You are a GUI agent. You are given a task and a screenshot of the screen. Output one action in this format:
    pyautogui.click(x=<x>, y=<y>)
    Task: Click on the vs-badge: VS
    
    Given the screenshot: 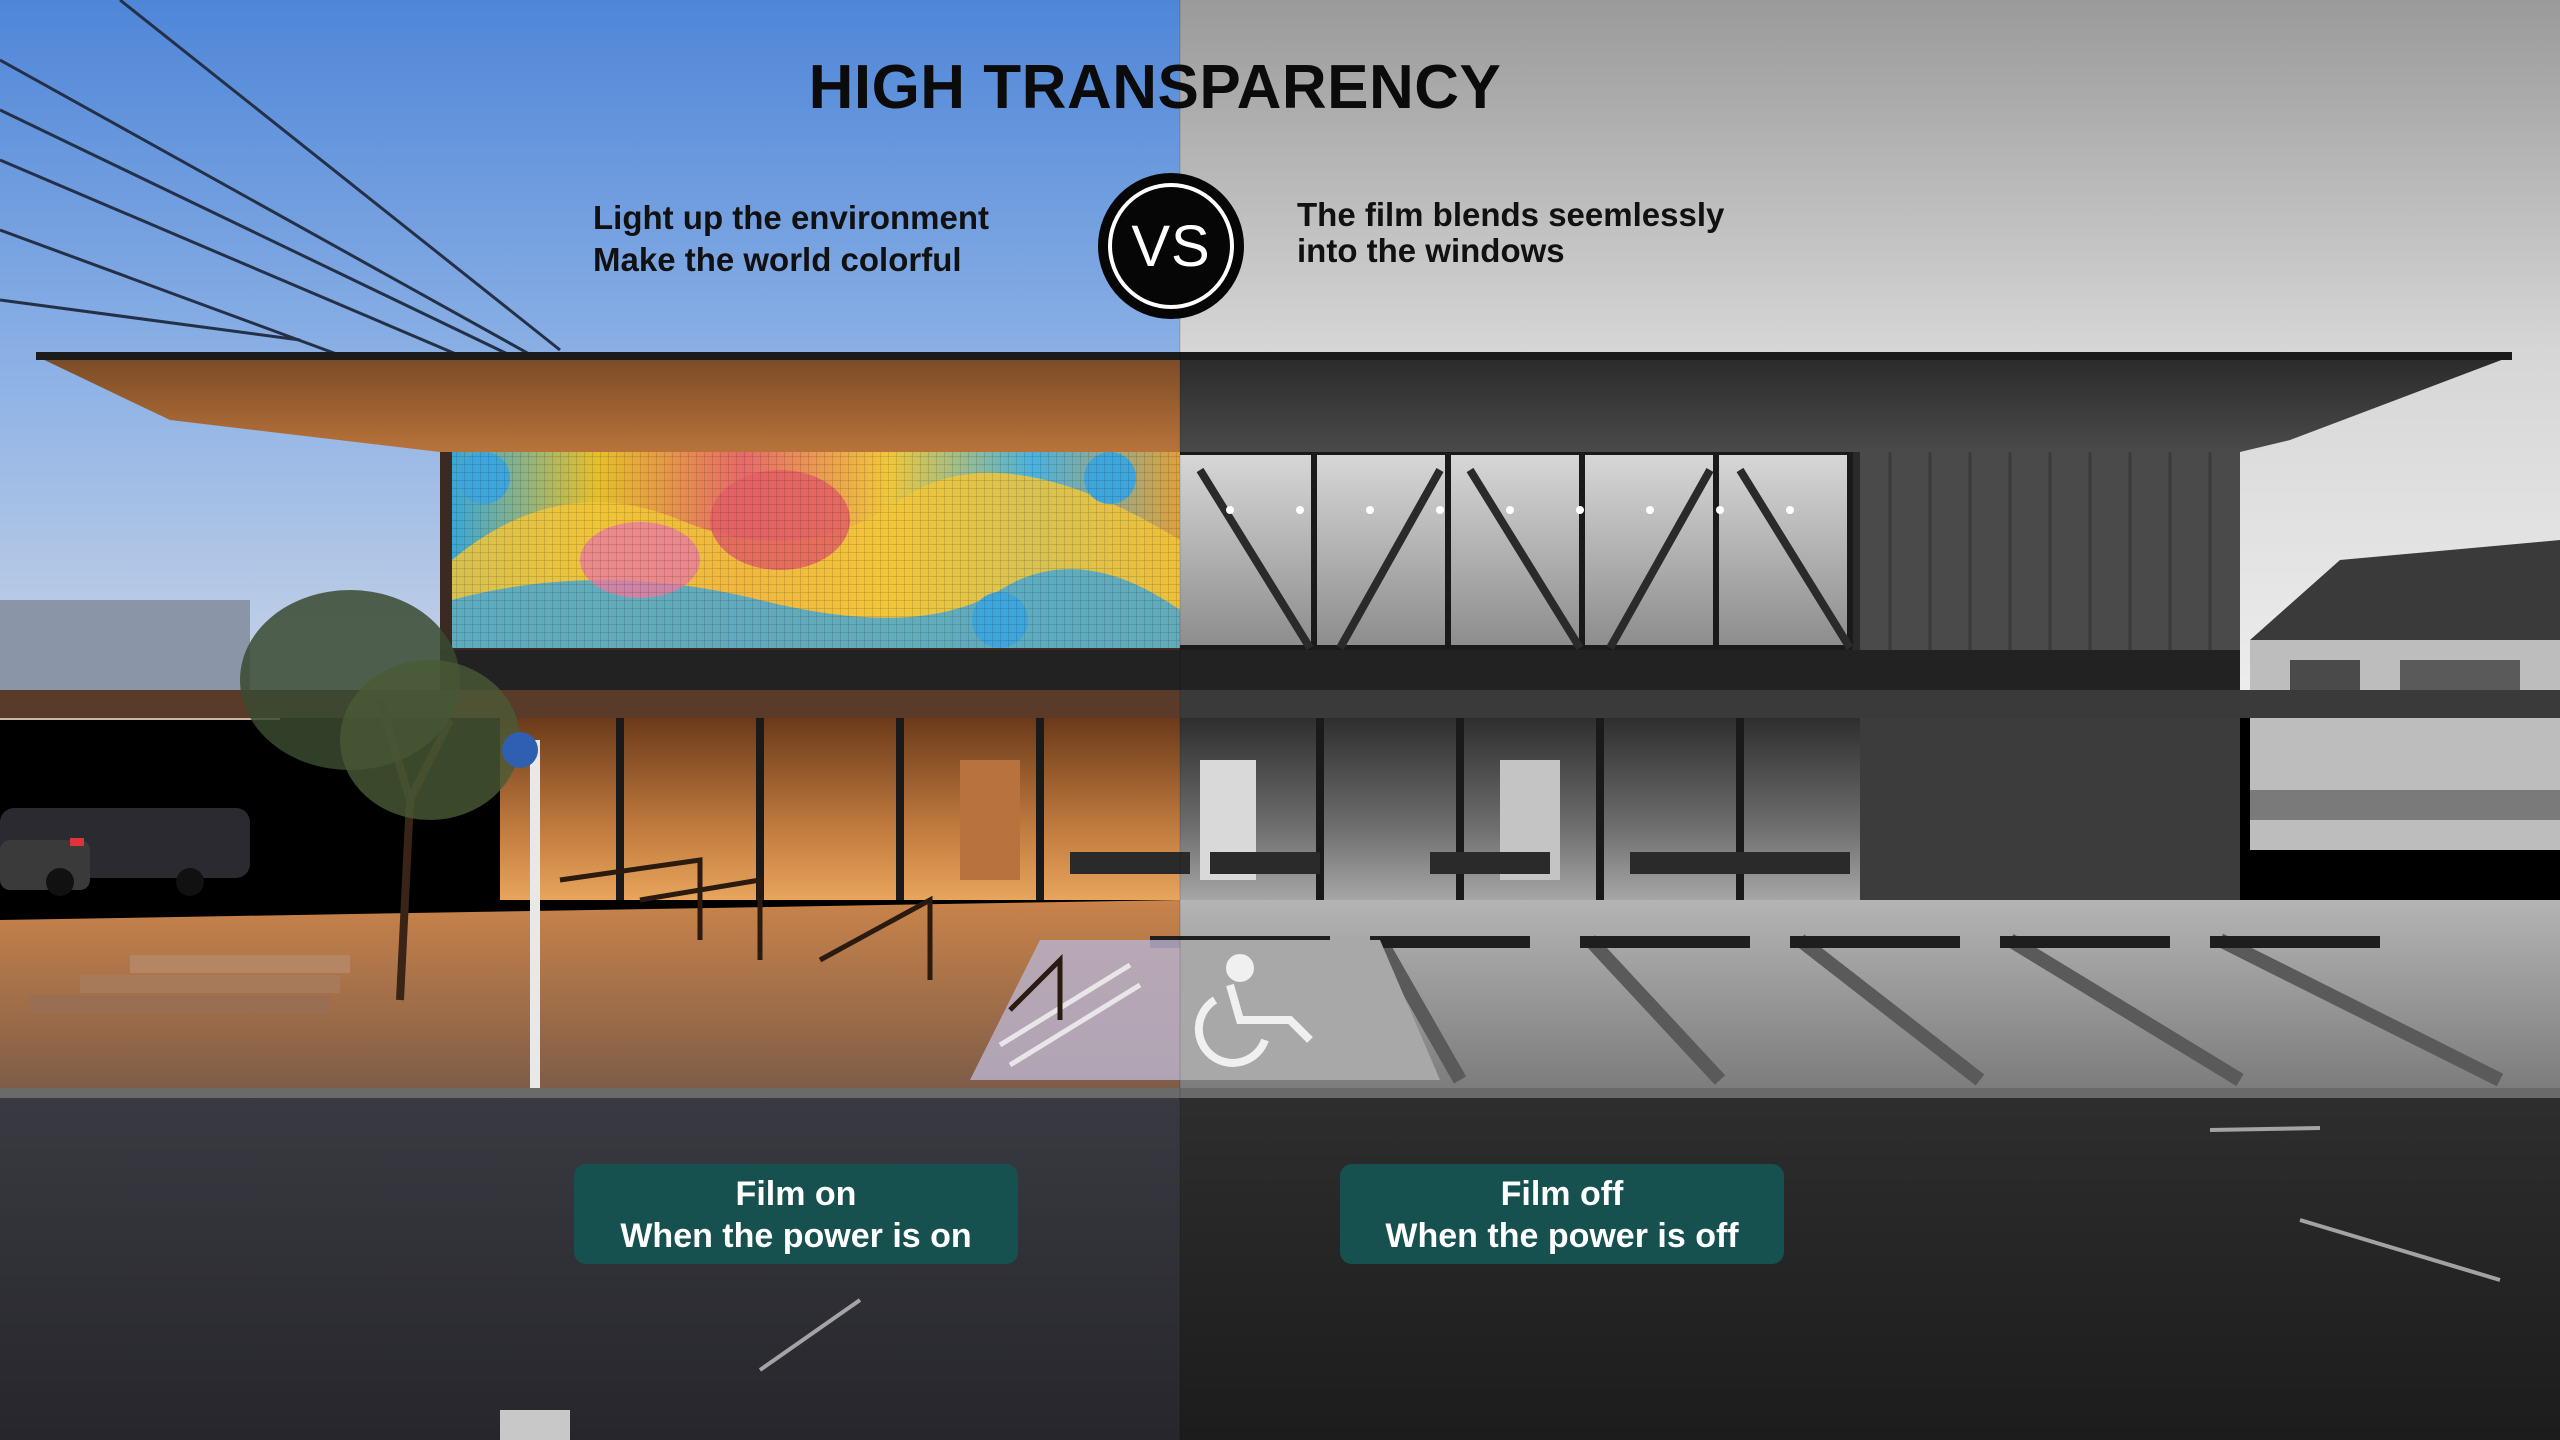 What is the action you would take?
    pyautogui.click(x=1171, y=246)
    